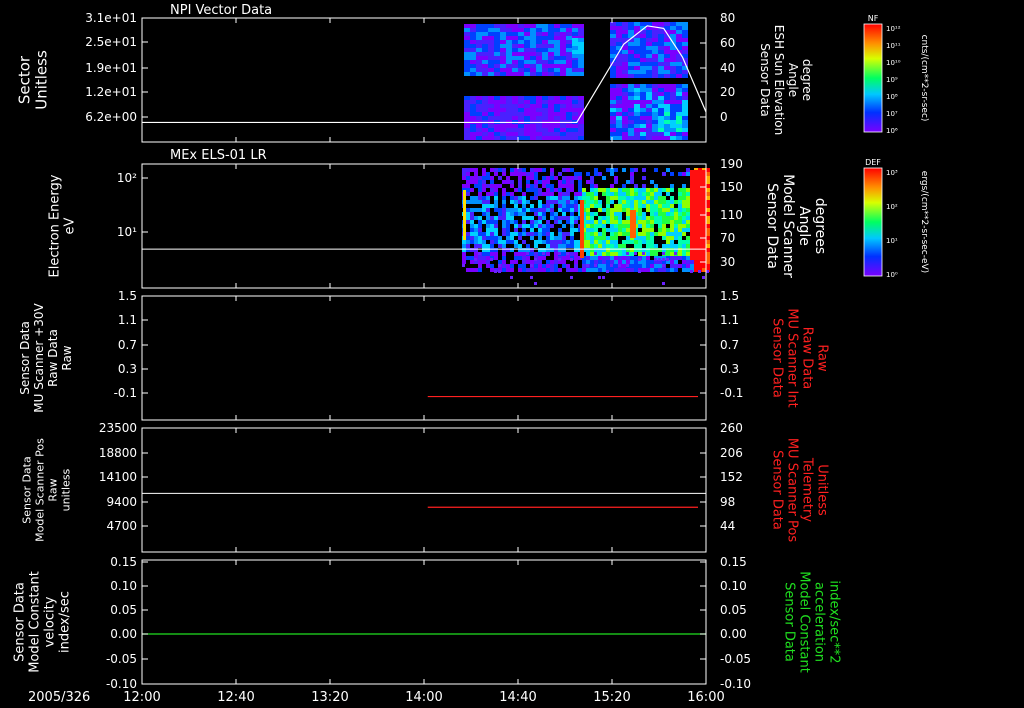  What do you see at coordinates (924, 222) in the screenshot?
I see `colorbar-units: ergs/(cm**2-sr-sec-eV)` at bounding box center [924, 222].